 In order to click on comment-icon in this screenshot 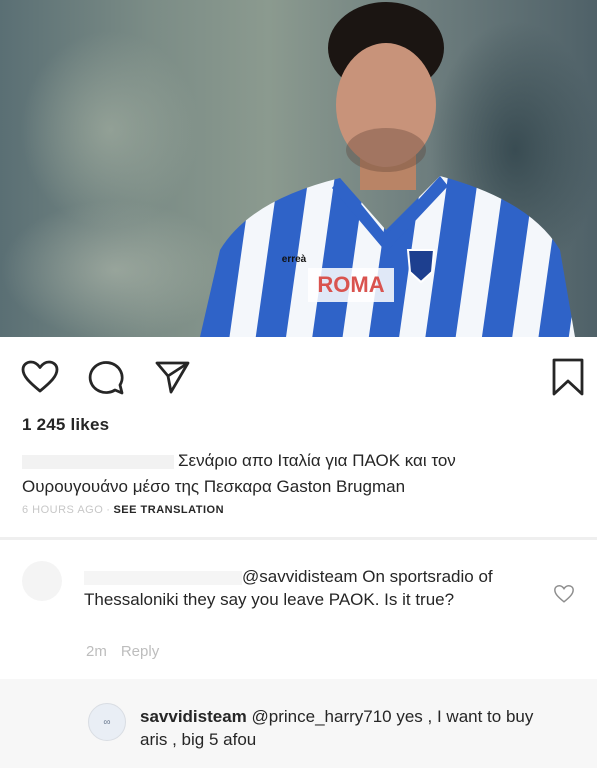, I will do `click(106, 378)`.